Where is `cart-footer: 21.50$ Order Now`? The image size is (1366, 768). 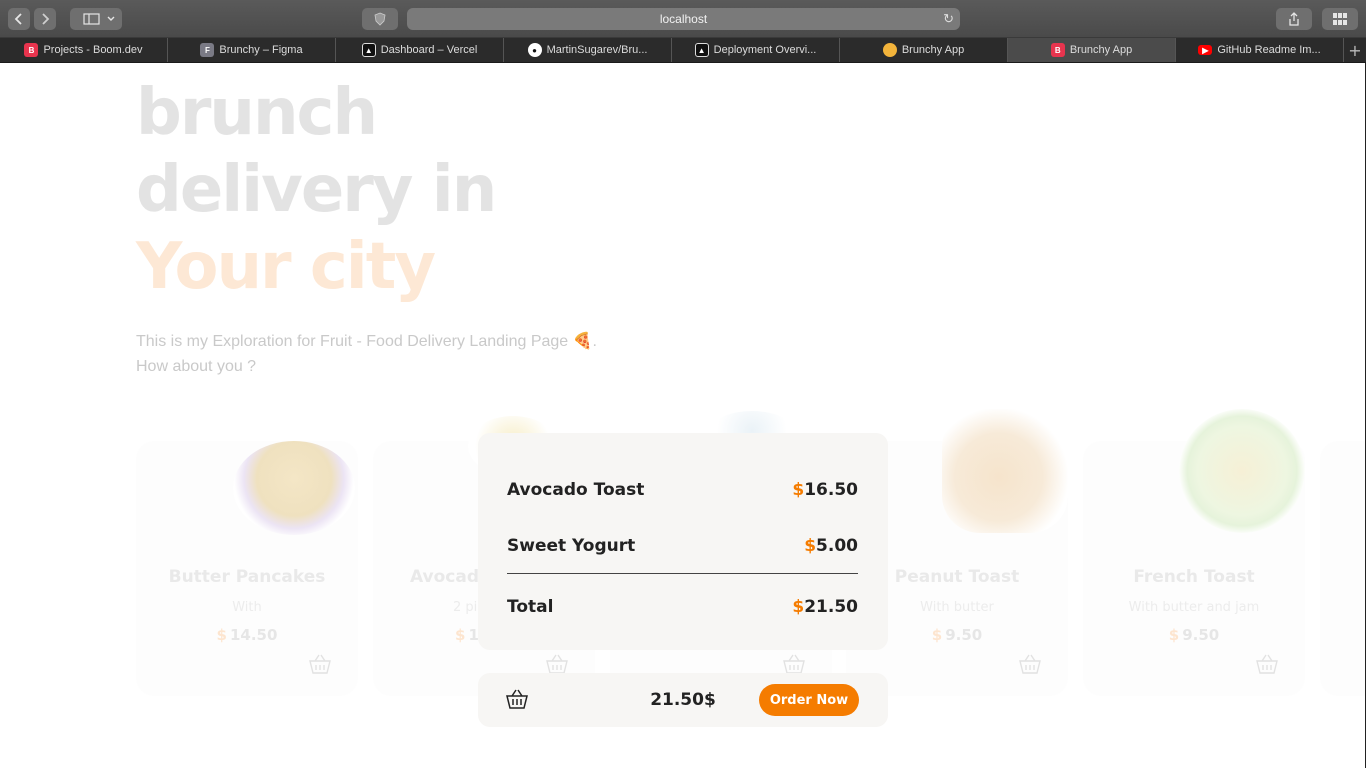 cart-footer: 21.50$ Order Now is located at coordinates (683, 700).